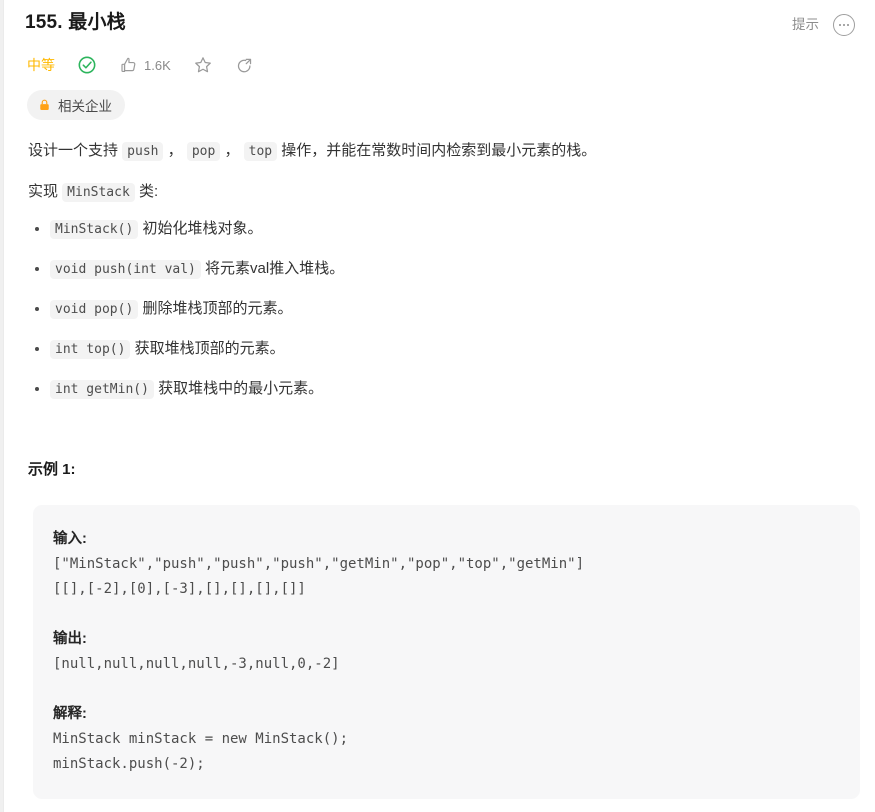 The height and width of the screenshot is (812, 875). Describe the element at coordinates (805, 25) in the screenshot. I see `hint-link: 提示` at that location.